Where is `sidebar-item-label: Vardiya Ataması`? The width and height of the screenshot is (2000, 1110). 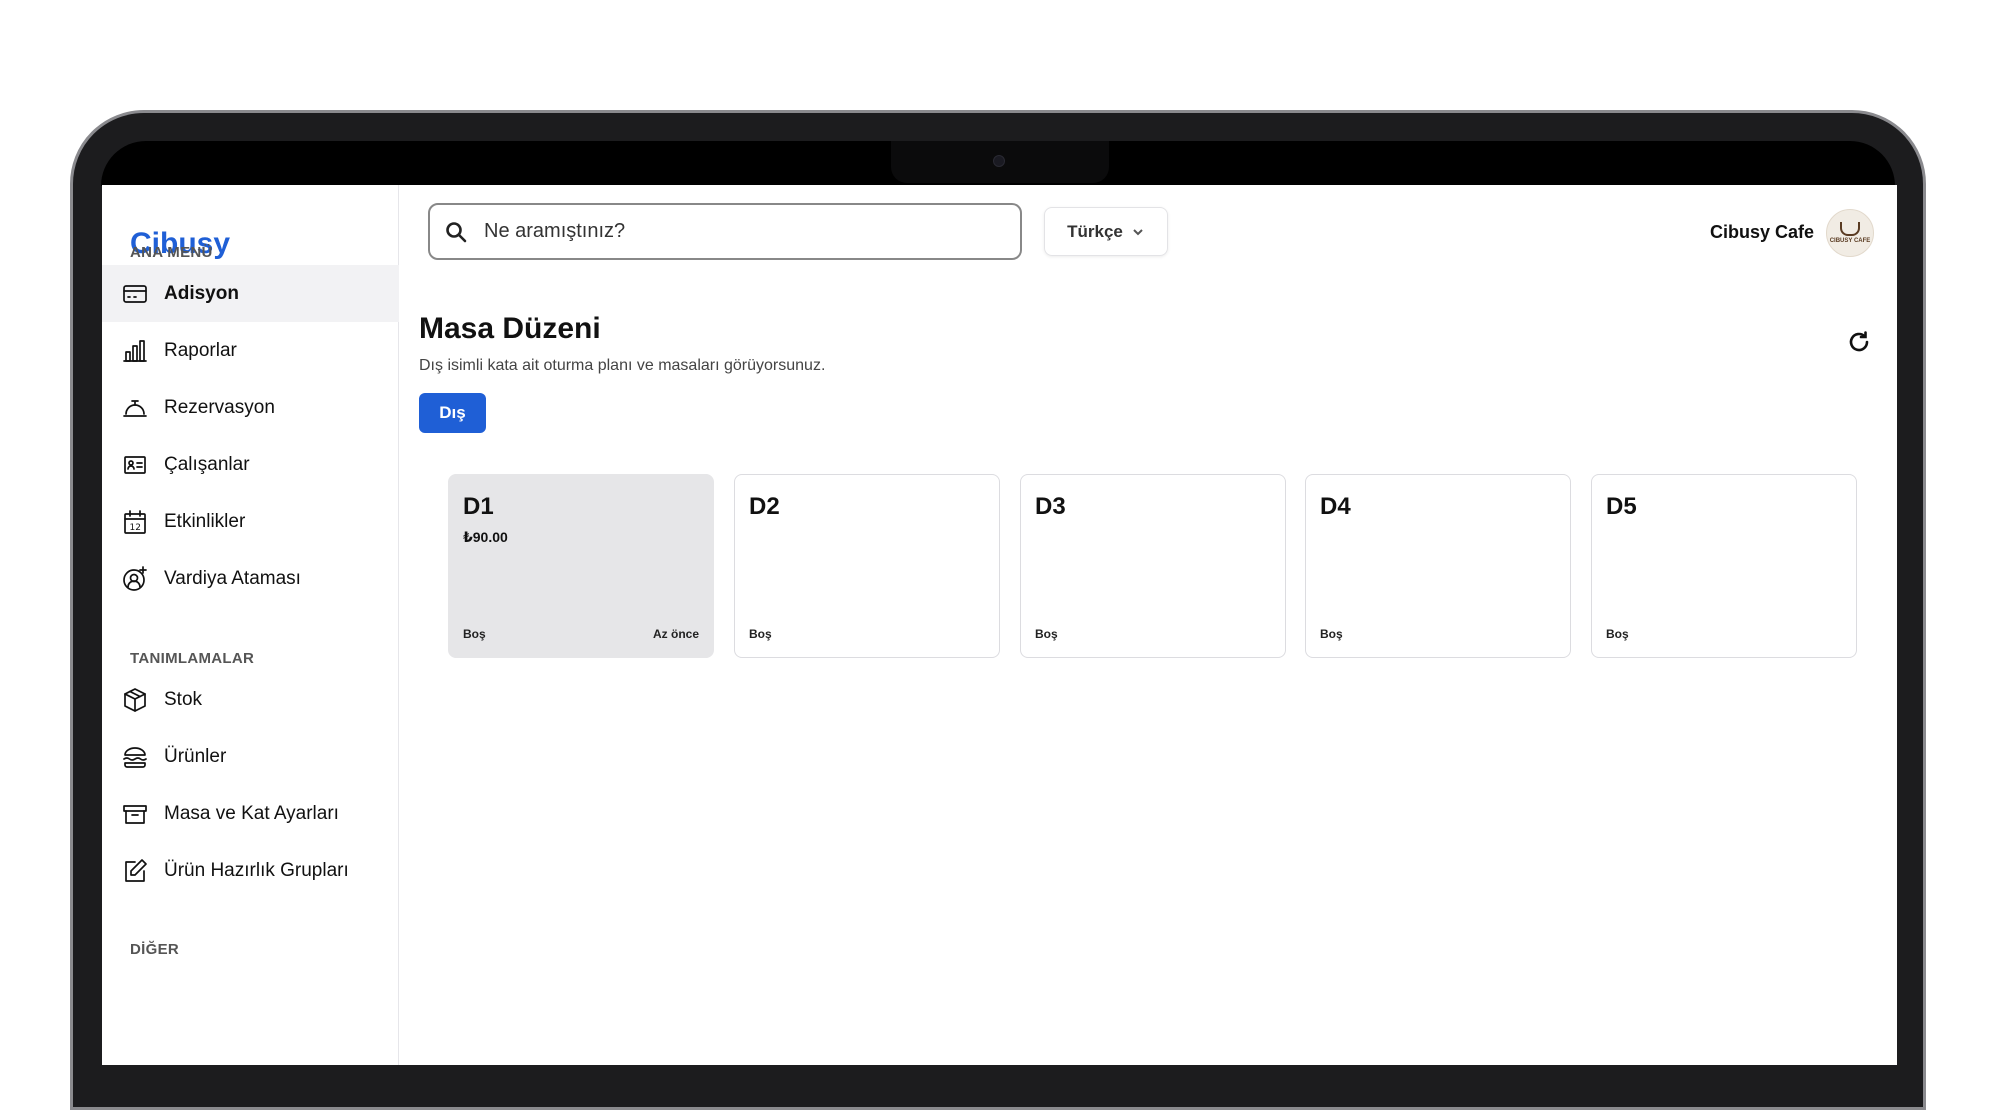
sidebar-item-label: Vardiya Ataması is located at coordinates (232, 578).